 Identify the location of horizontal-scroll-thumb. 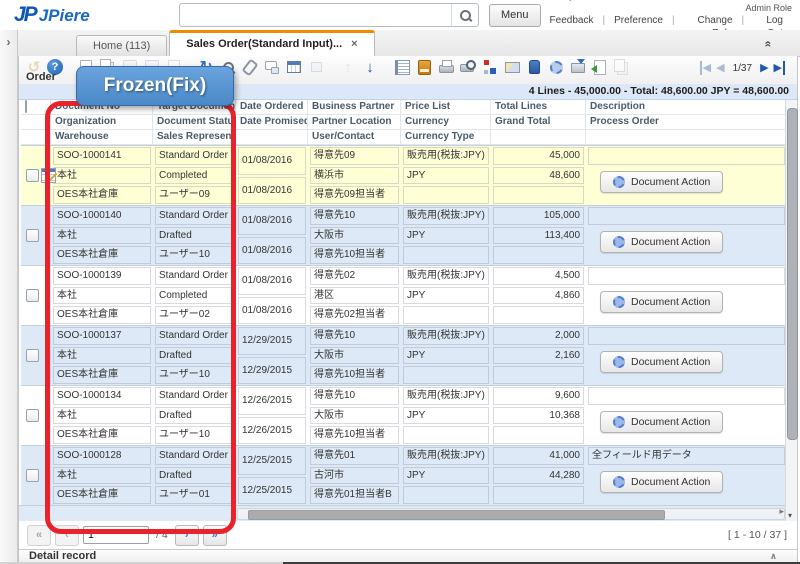
(456, 515).